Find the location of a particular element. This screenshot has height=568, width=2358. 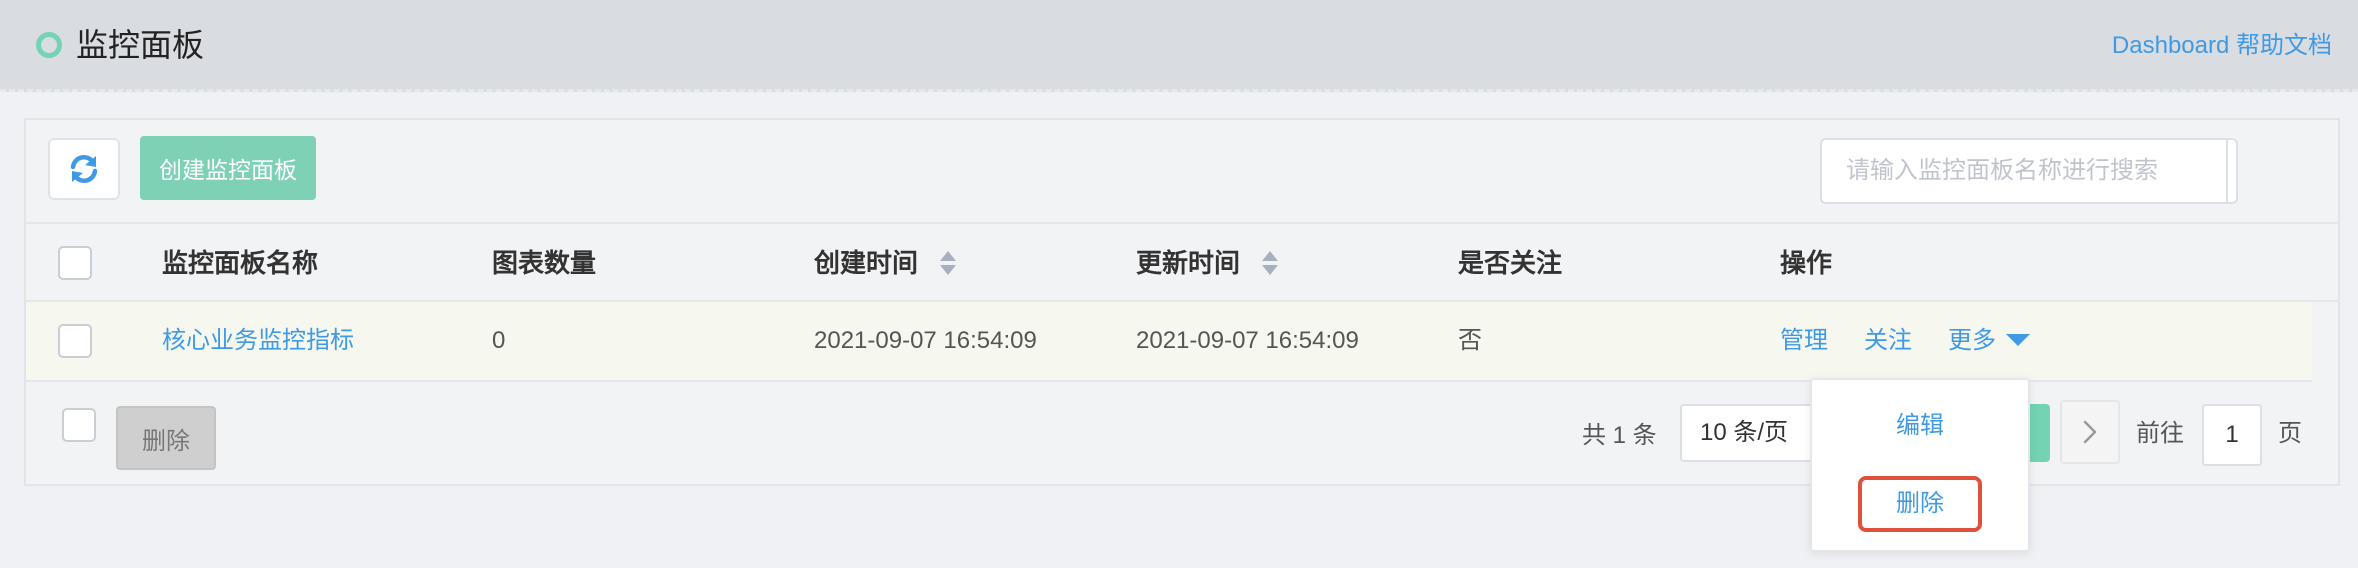

more-dropdown-trigger: 更多 is located at coordinates (1989, 341).